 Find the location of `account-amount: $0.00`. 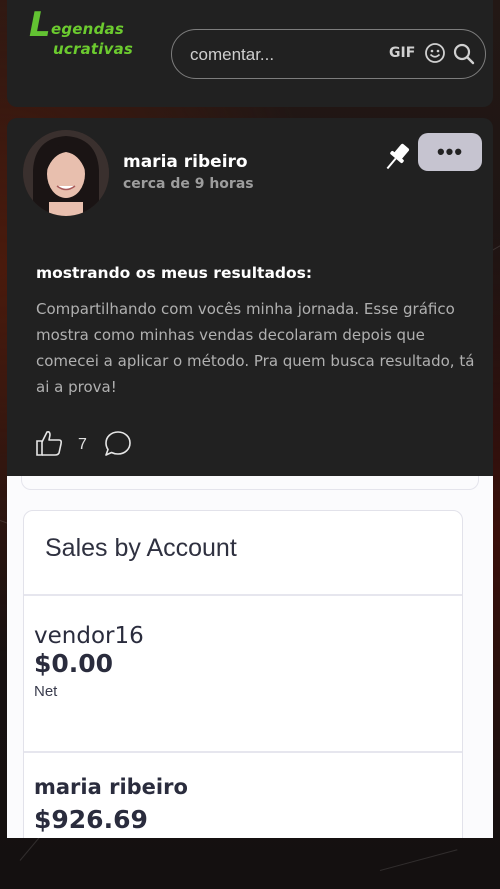

account-amount: $0.00 is located at coordinates (74, 663).